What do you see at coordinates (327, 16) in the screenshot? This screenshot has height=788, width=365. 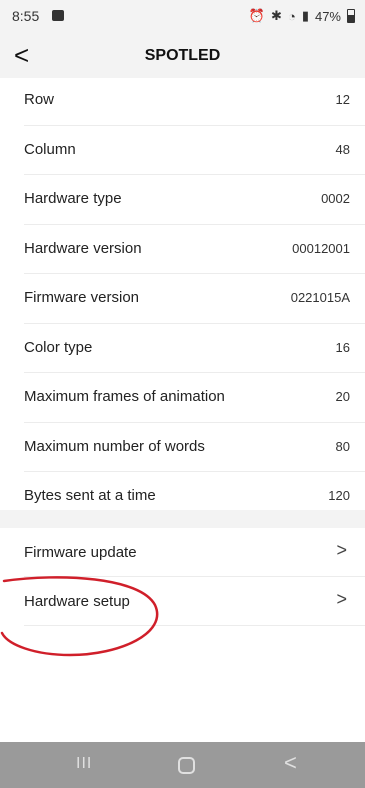 I see `battery-percent: 47%` at bounding box center [327, 16].